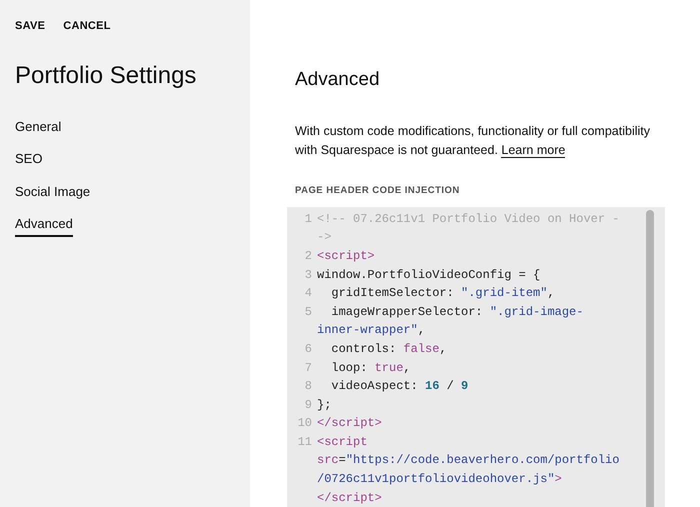 The image size is (700, 507). Describe the element at coordinates (308, 368) in the screenshot. I see `line-number: 7` at that location.